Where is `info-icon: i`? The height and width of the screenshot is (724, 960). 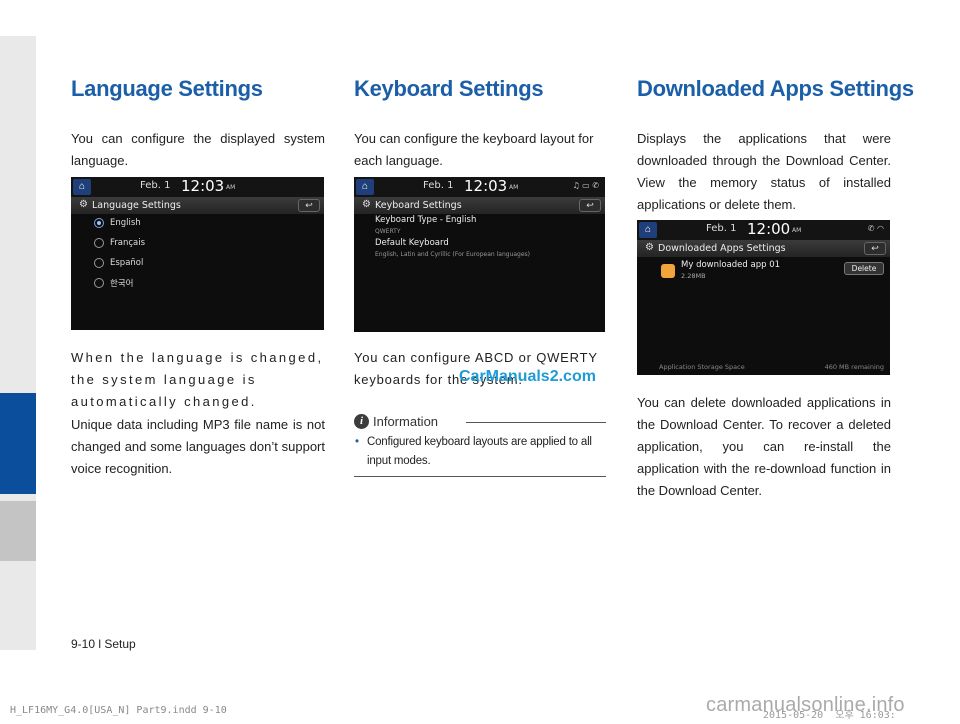
info-icon: i is located at coordinates (361, 421).